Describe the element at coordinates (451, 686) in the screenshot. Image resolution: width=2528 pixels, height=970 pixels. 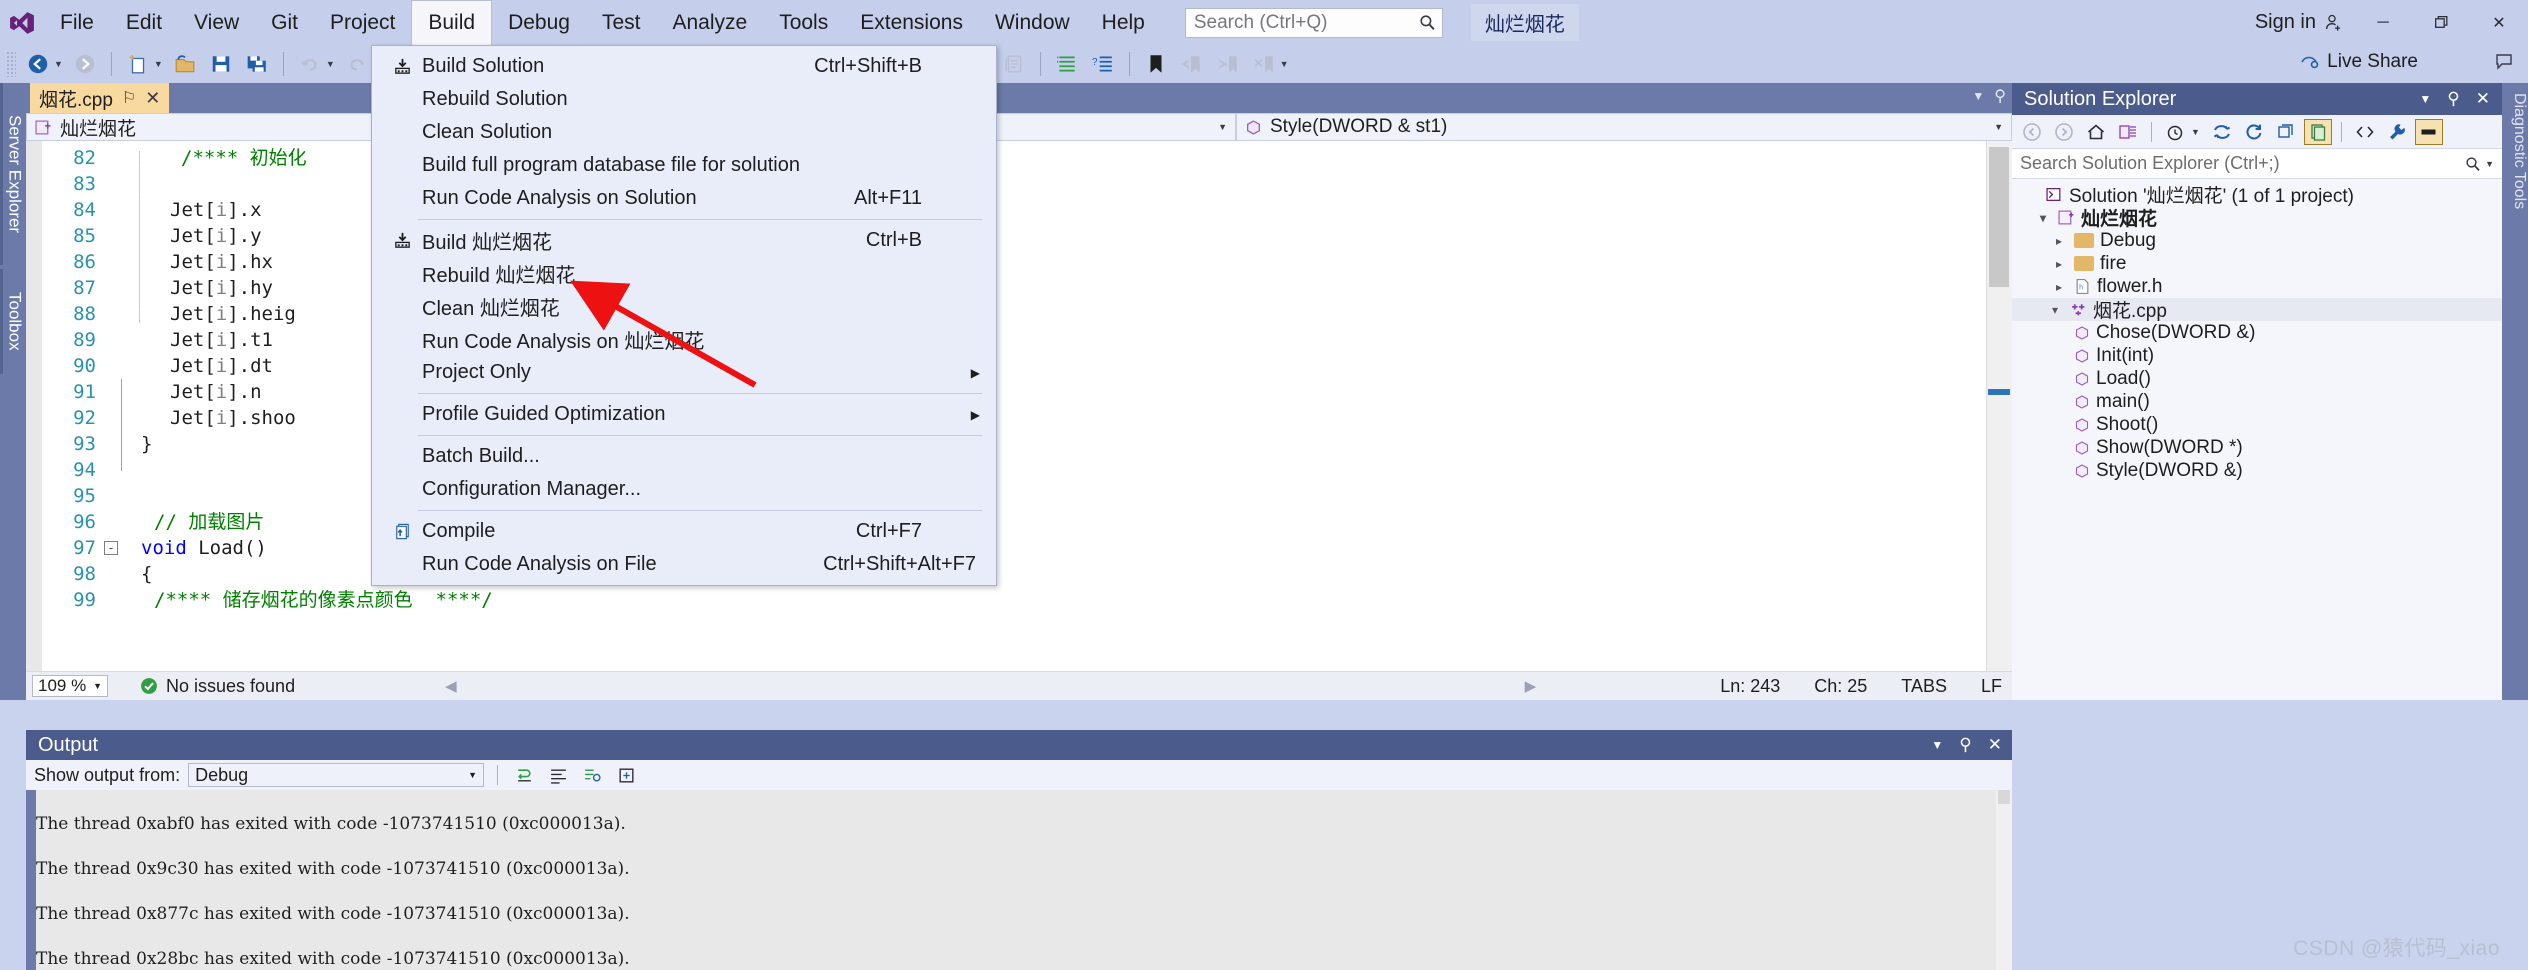
I see `scroll-left-icon: ◀` at that location.